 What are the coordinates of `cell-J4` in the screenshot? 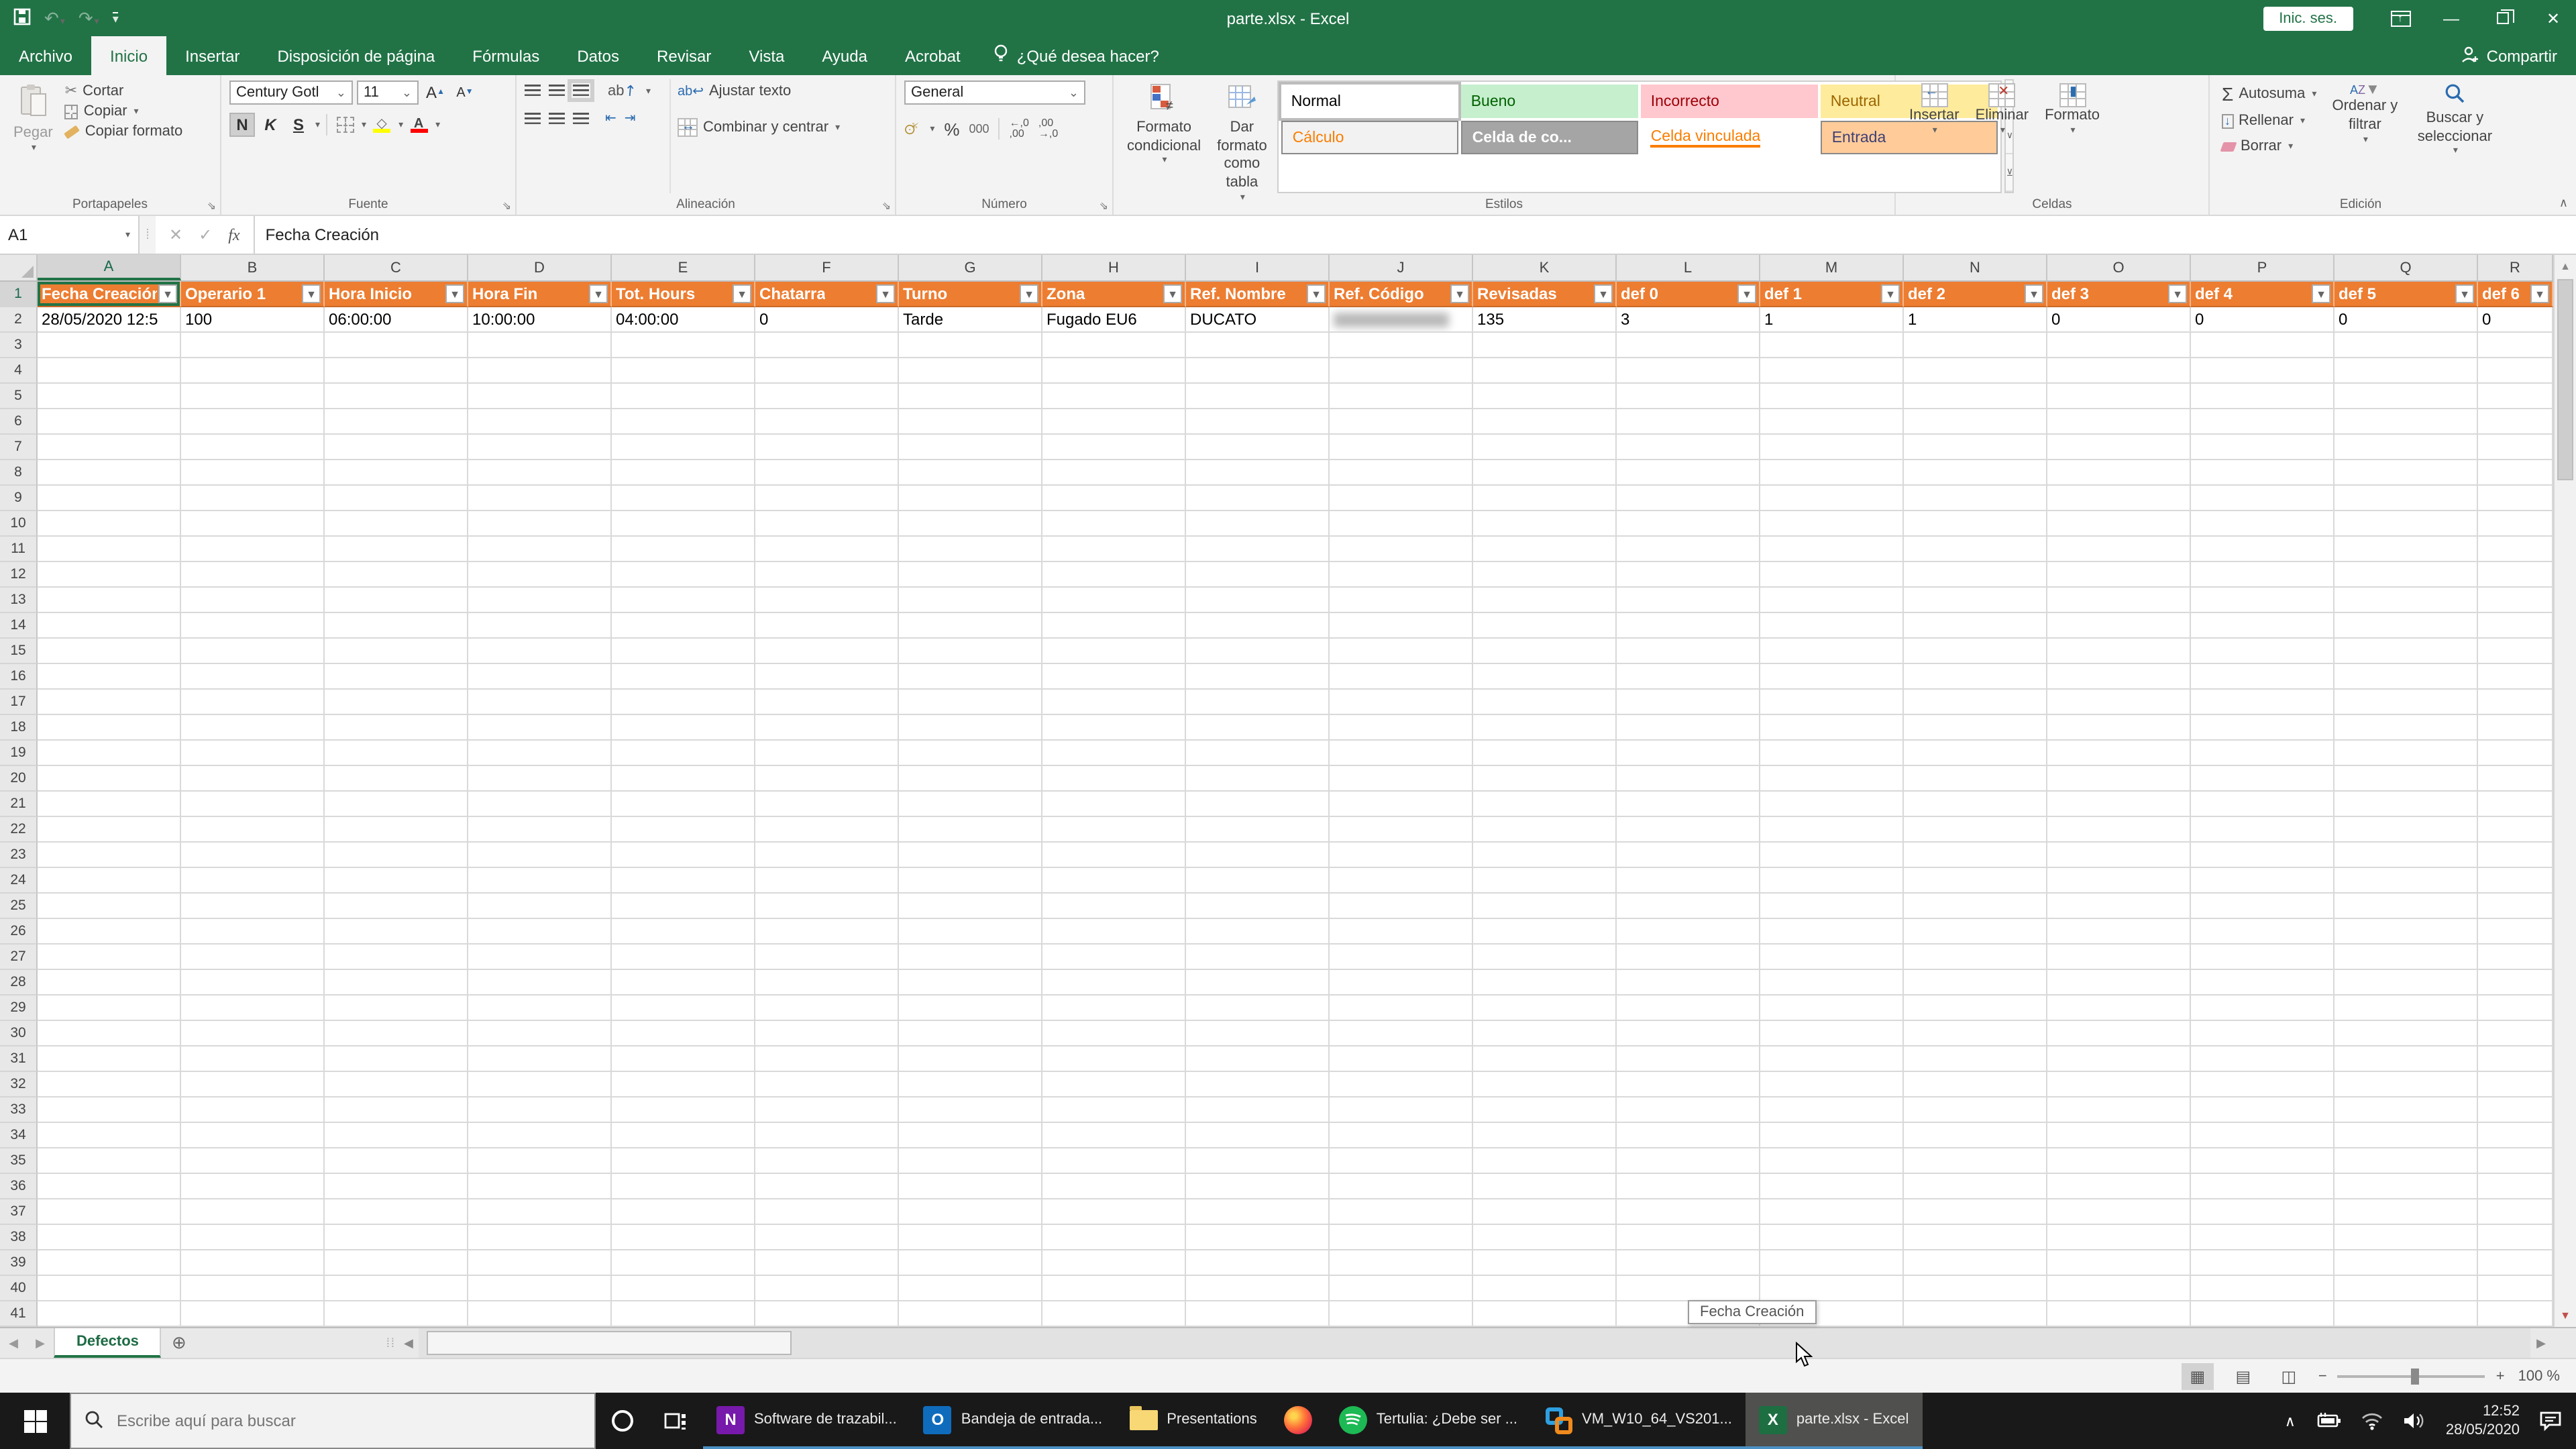 It's located at (1401, 371).